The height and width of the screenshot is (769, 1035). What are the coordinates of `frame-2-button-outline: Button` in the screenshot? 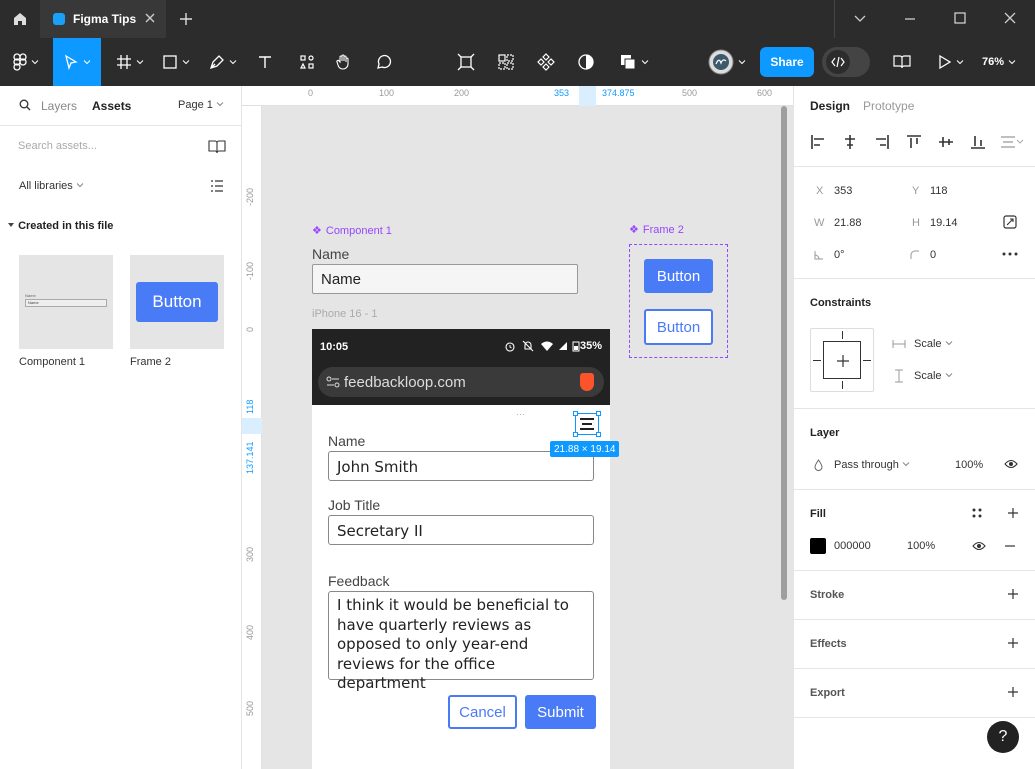 It's located at (678, 327).